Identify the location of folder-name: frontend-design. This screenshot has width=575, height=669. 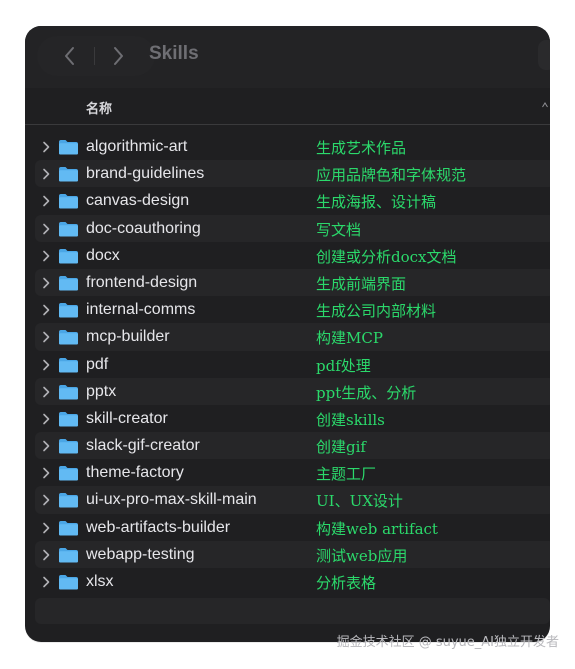
(142, 282).